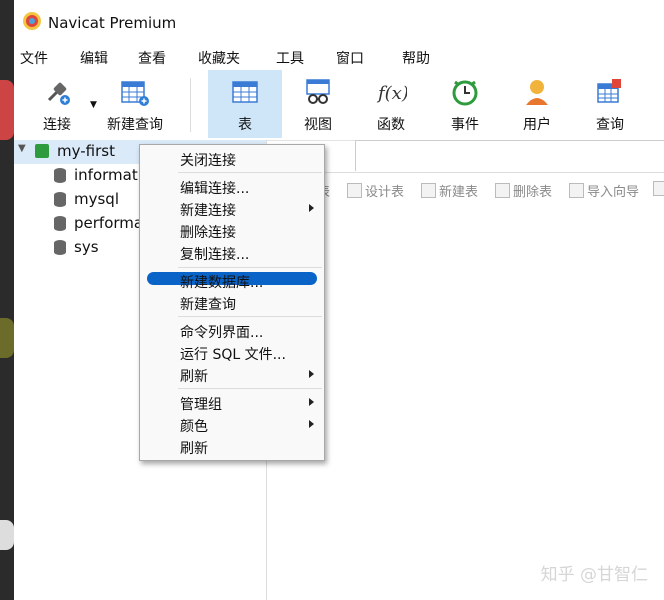  Describe the element at coordinates (232, 425) in the screenshot. I see `menu-color: 颜色` at that location.